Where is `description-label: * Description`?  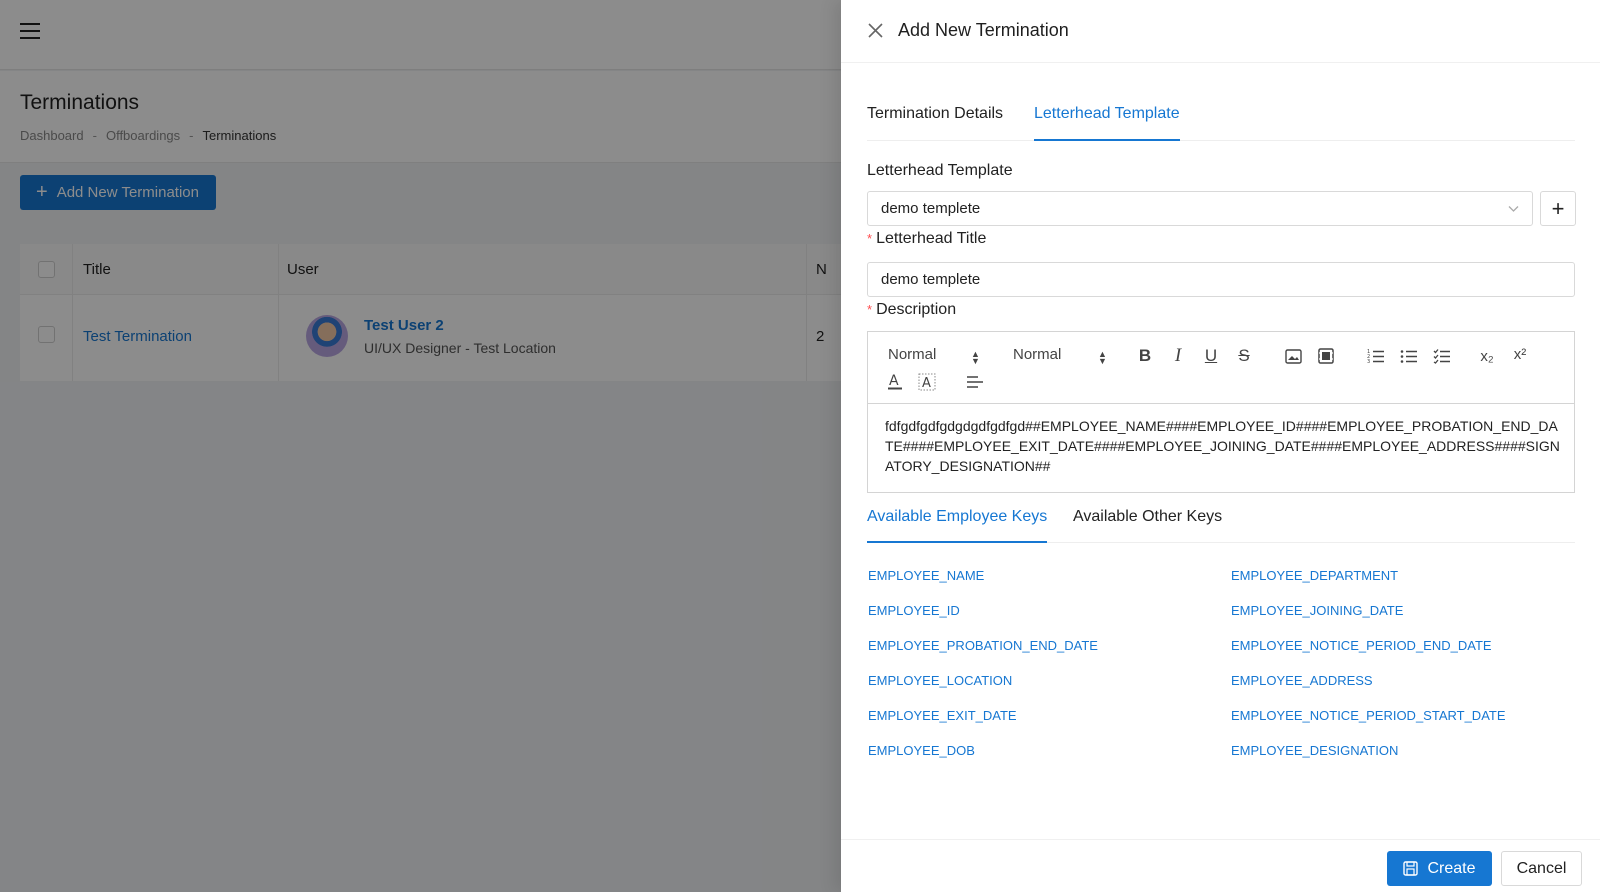
description-label: * Description is located at coordinates (911, 310).